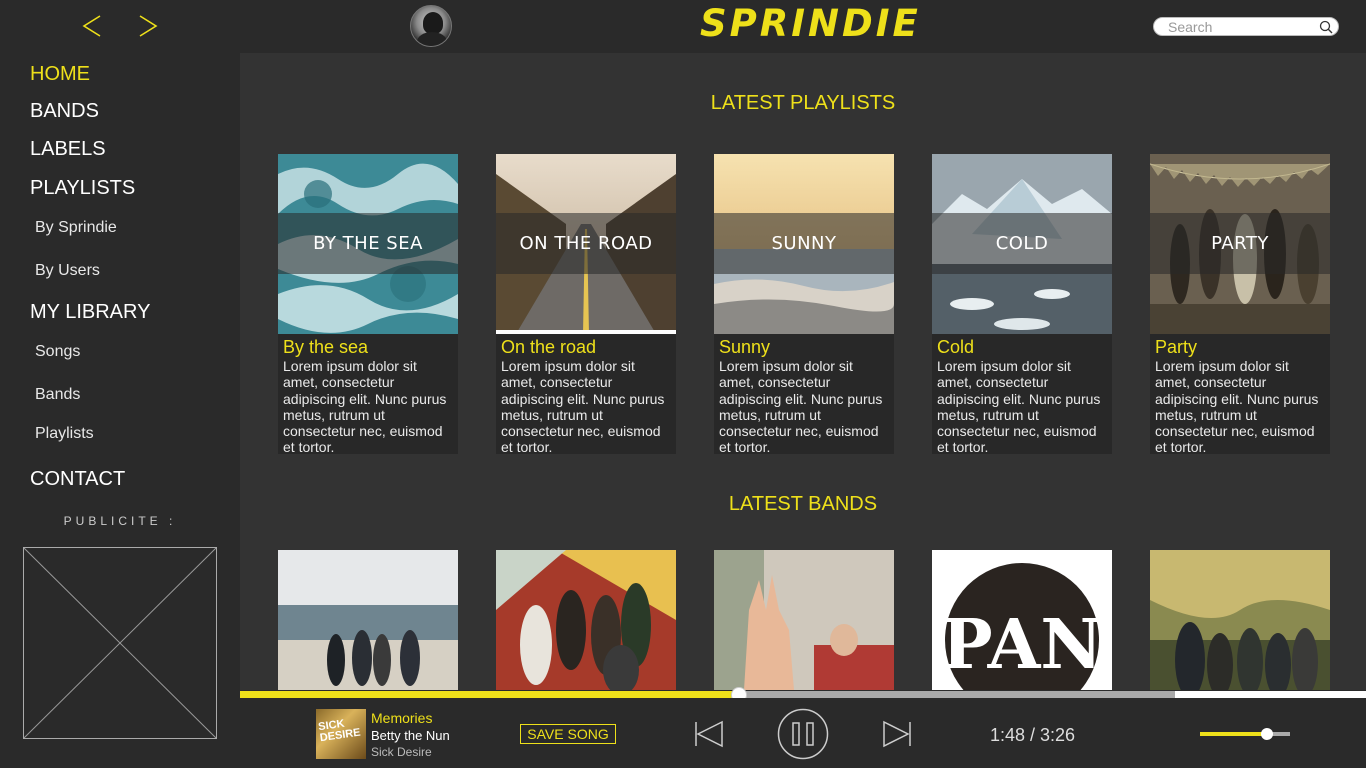 The width and height of the screenshot is (1366, 768). What do you see at coordinates (120, 521) in the screenshot?
I see `ad-label: PUBLICITE :` at bounding box center [120, 521].